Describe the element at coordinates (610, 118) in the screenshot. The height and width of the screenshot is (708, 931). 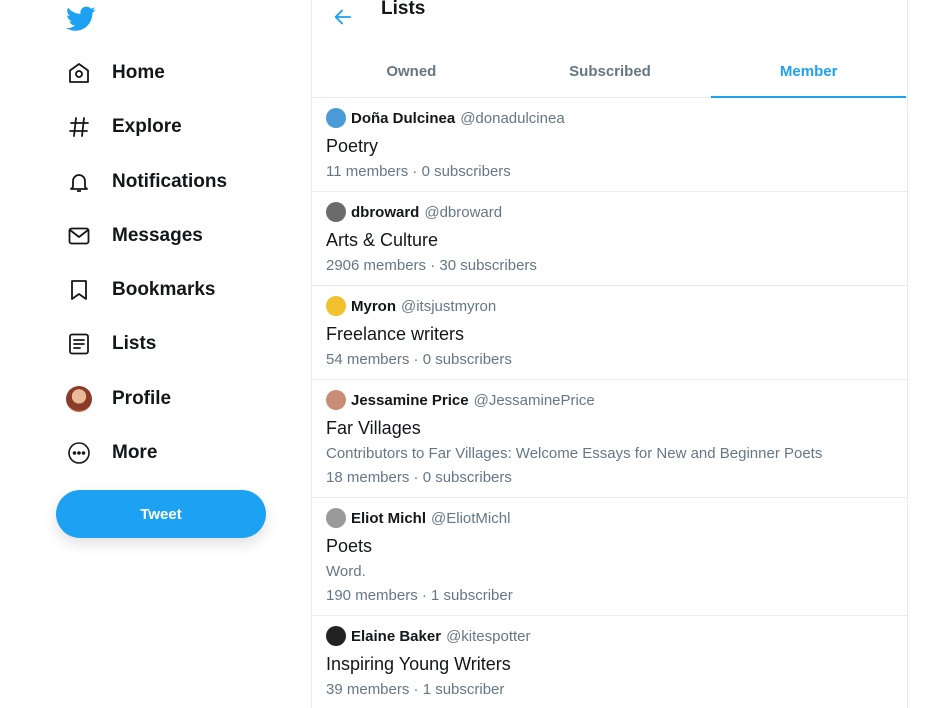
I see `list-owner: Doña Dulcinea @donadulcinea` at that location.